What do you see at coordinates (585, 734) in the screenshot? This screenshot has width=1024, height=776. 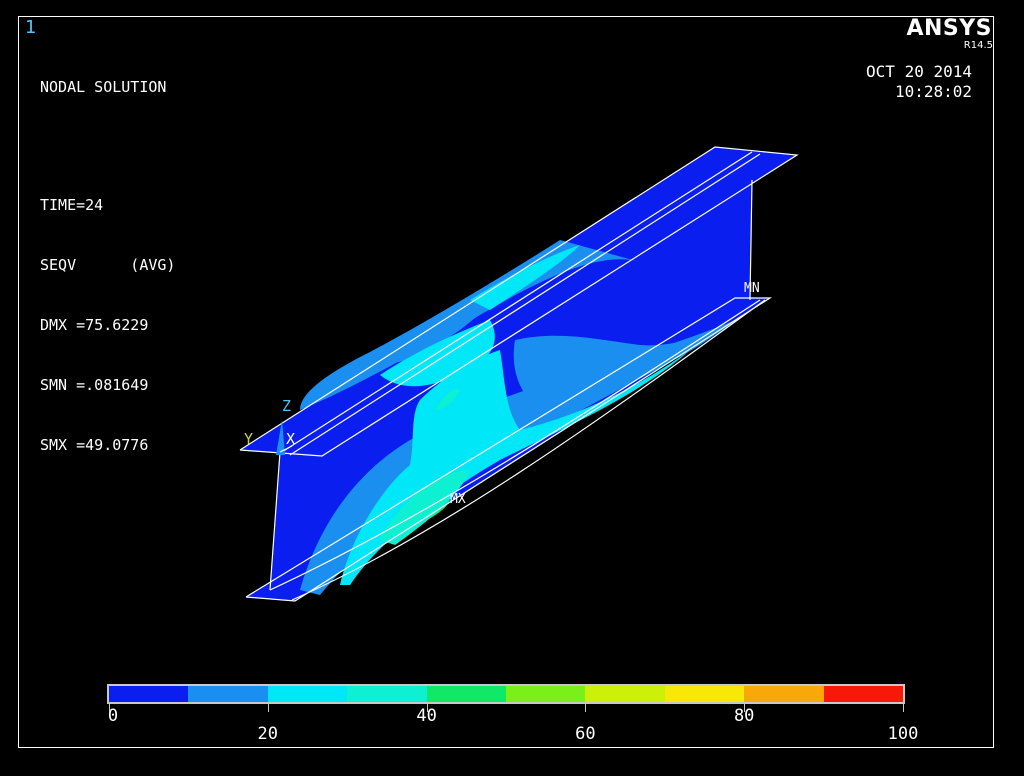 I see `legend-label-60: 60` at bounding box center [585, 734].